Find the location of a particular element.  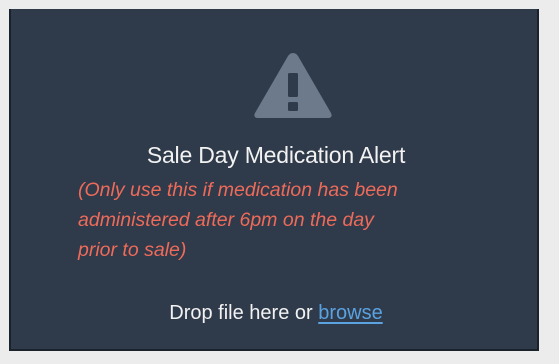

dropzone-title: Sale Day Medication Alert is located at coordinates (276, 155).